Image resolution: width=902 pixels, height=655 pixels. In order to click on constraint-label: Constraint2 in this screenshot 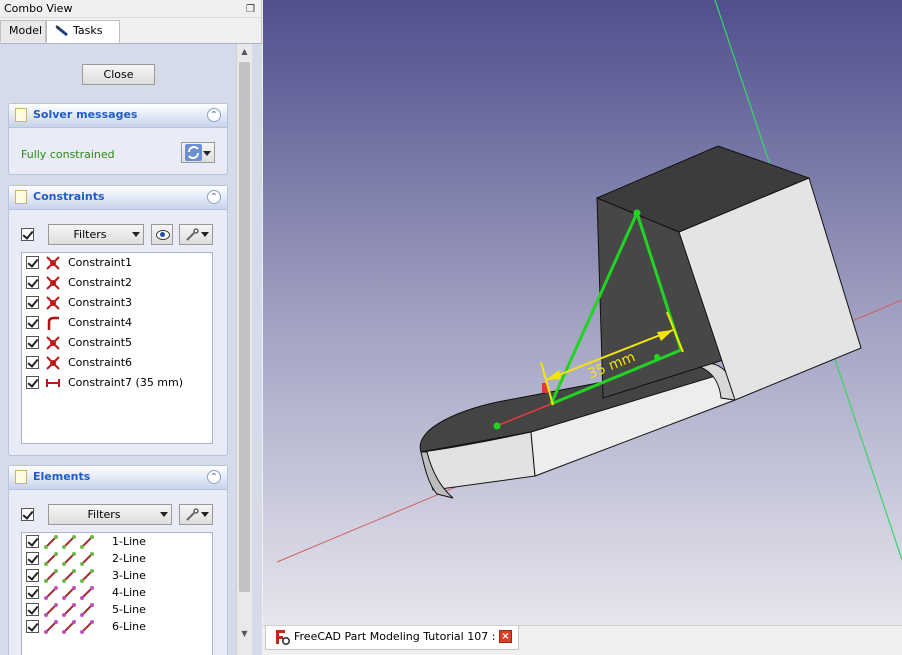, I will do `click(100, 282)`.